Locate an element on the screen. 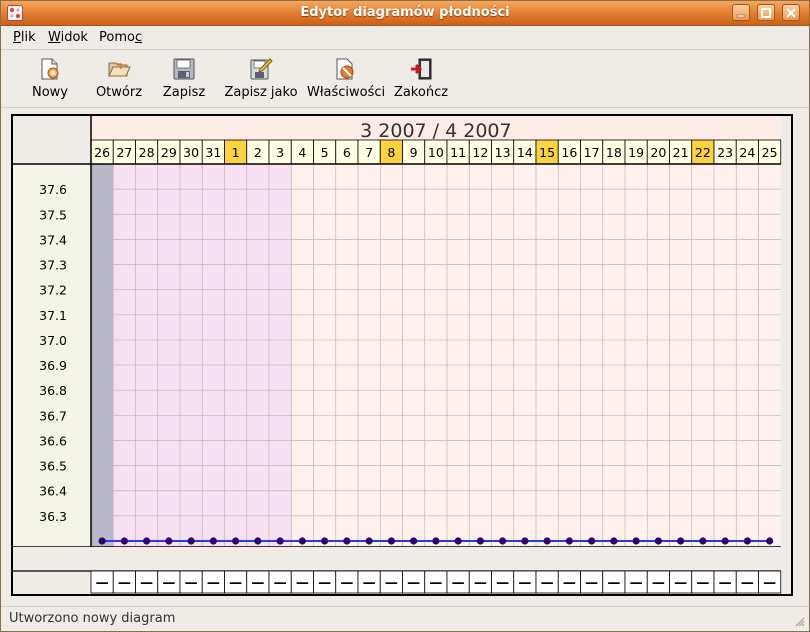 This screenshot has height=632, width=810. folder-open-icon is located at coordinates (119, 69).